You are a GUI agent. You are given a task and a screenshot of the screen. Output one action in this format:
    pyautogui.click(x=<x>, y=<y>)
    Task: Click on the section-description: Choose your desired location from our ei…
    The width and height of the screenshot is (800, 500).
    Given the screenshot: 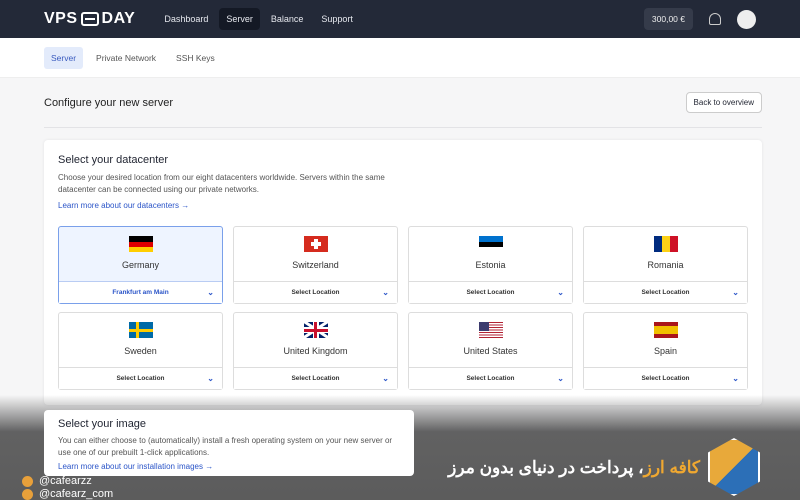 What is the action you would take?
    pyautogui.click(x=221, y=183)
    